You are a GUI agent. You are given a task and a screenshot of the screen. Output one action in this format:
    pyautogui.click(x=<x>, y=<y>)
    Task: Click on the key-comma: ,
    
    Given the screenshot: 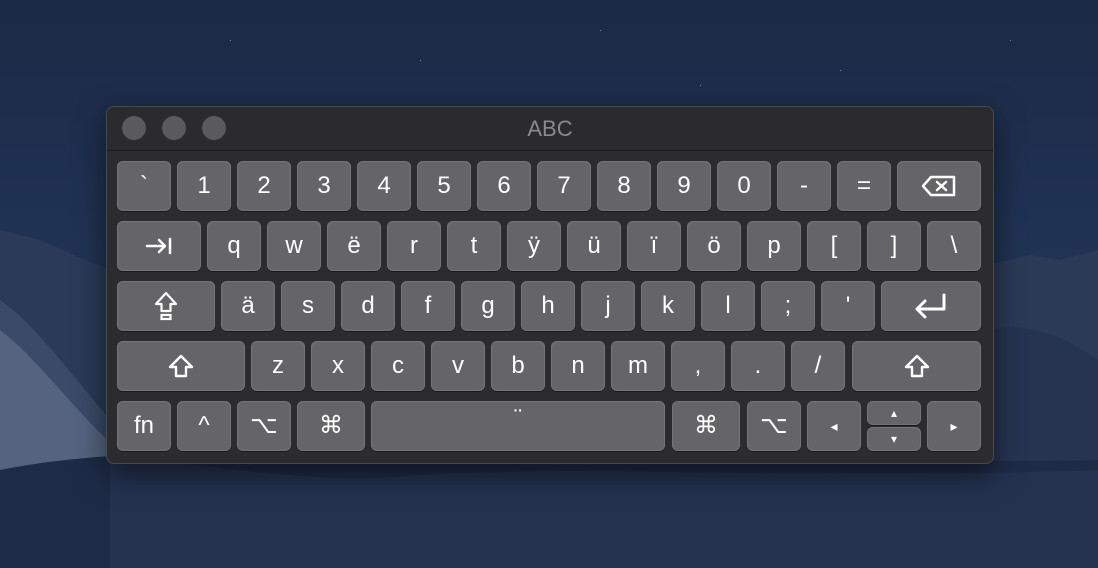 What is the action you would take?
    pyautogui.click(x=698, y=366)
    